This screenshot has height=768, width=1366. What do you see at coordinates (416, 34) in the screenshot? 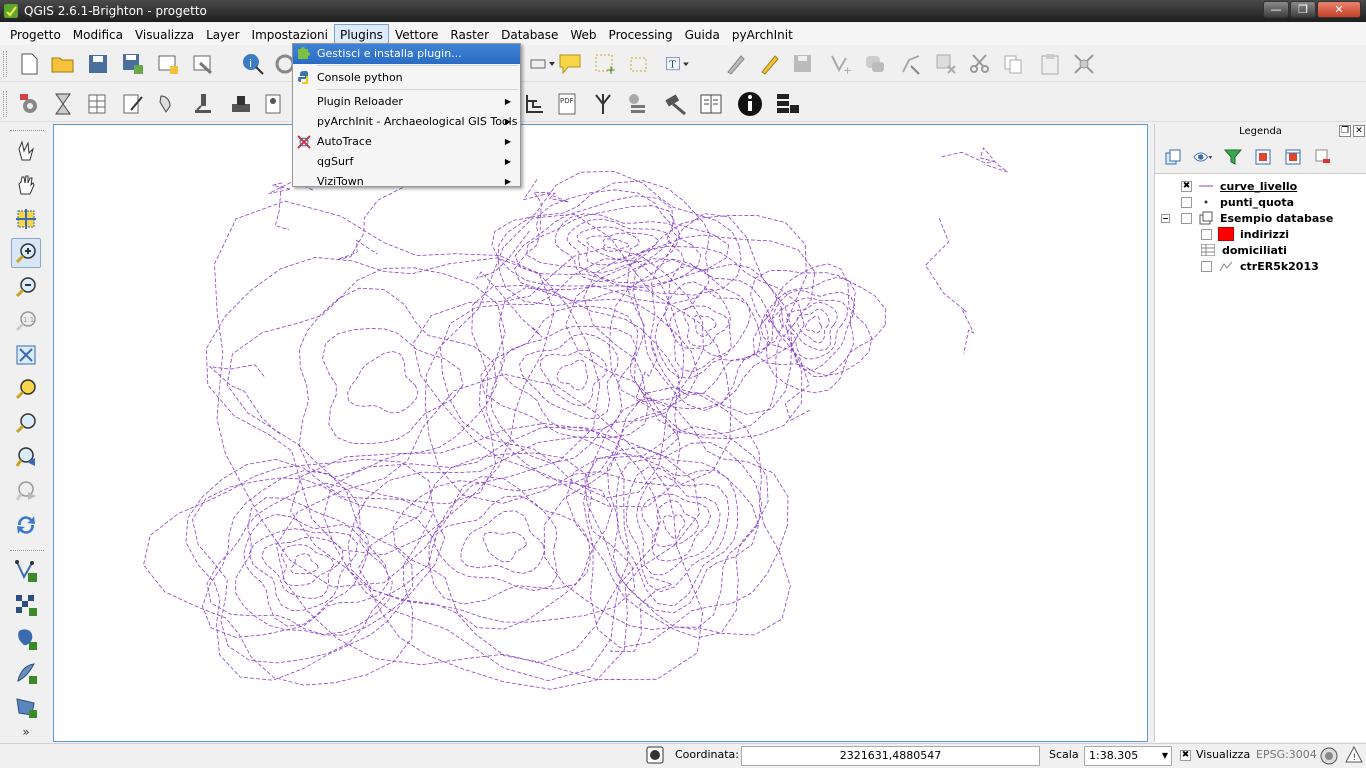
I see `menu-vettore: Vettore` at bounding box center [416, 34].